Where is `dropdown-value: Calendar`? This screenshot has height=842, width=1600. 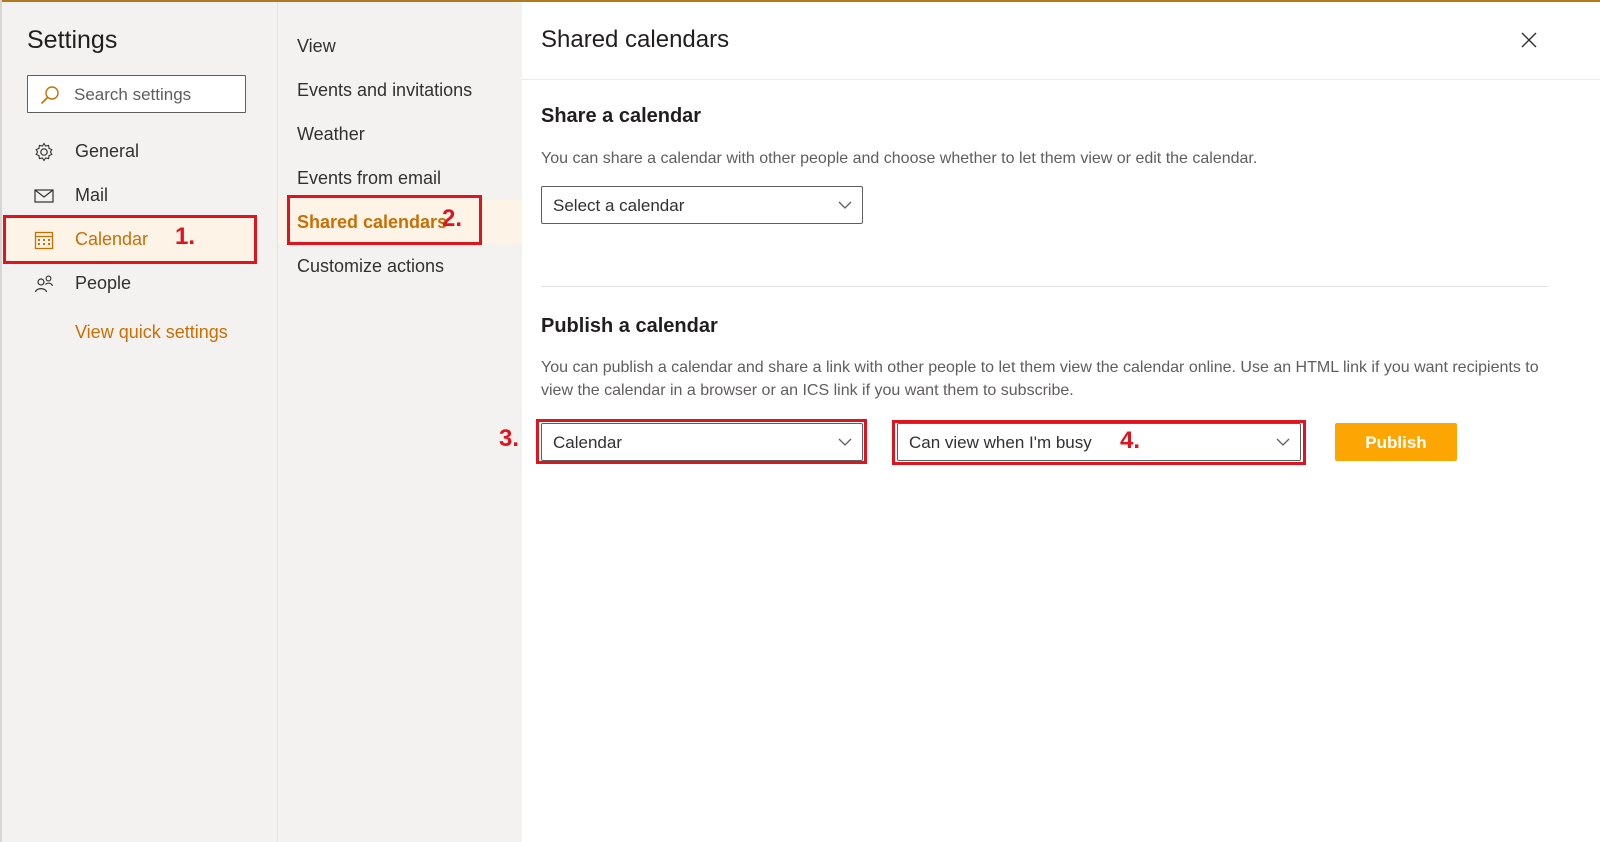 dropdown-value: Calendar is located at coordinates (587, 442).